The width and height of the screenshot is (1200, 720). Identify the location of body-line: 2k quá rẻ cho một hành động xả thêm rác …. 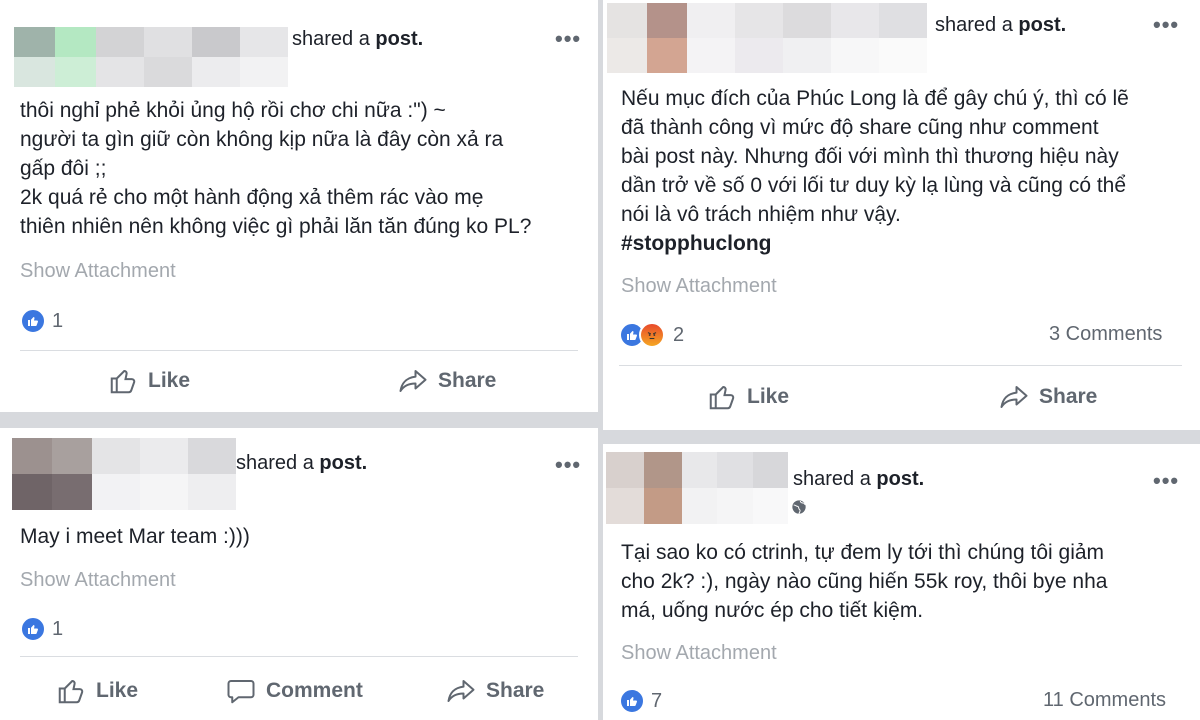
(252, 197).